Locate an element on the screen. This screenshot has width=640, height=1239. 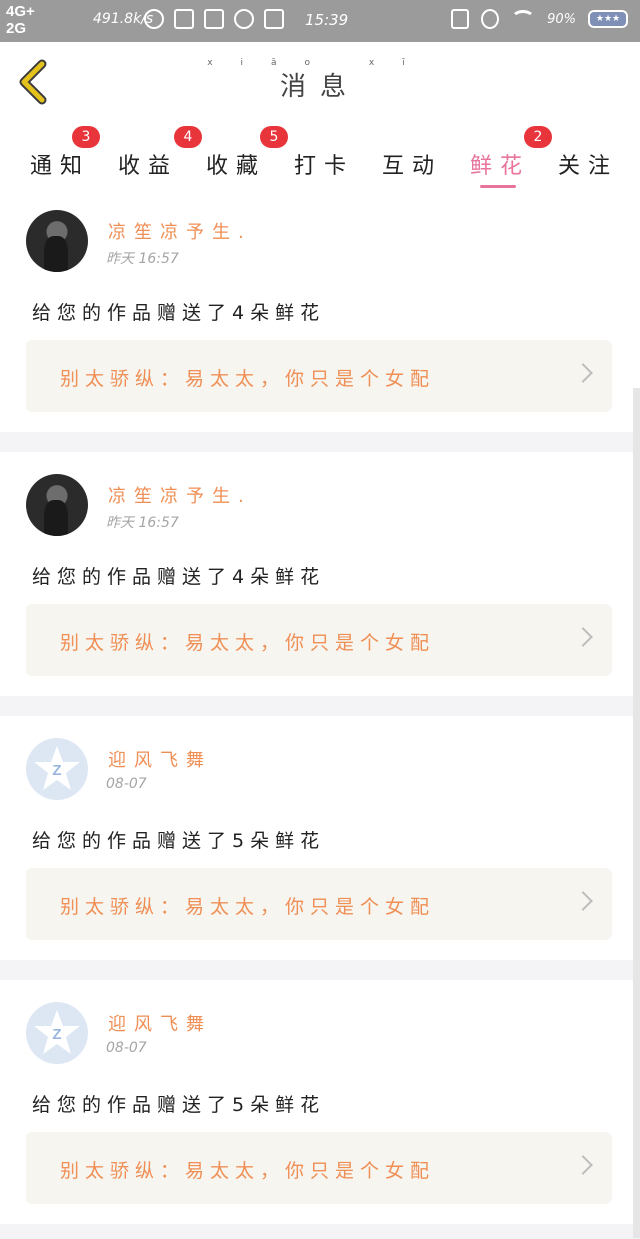
tab-label: 打卡 is located at coordinates (324, 166).